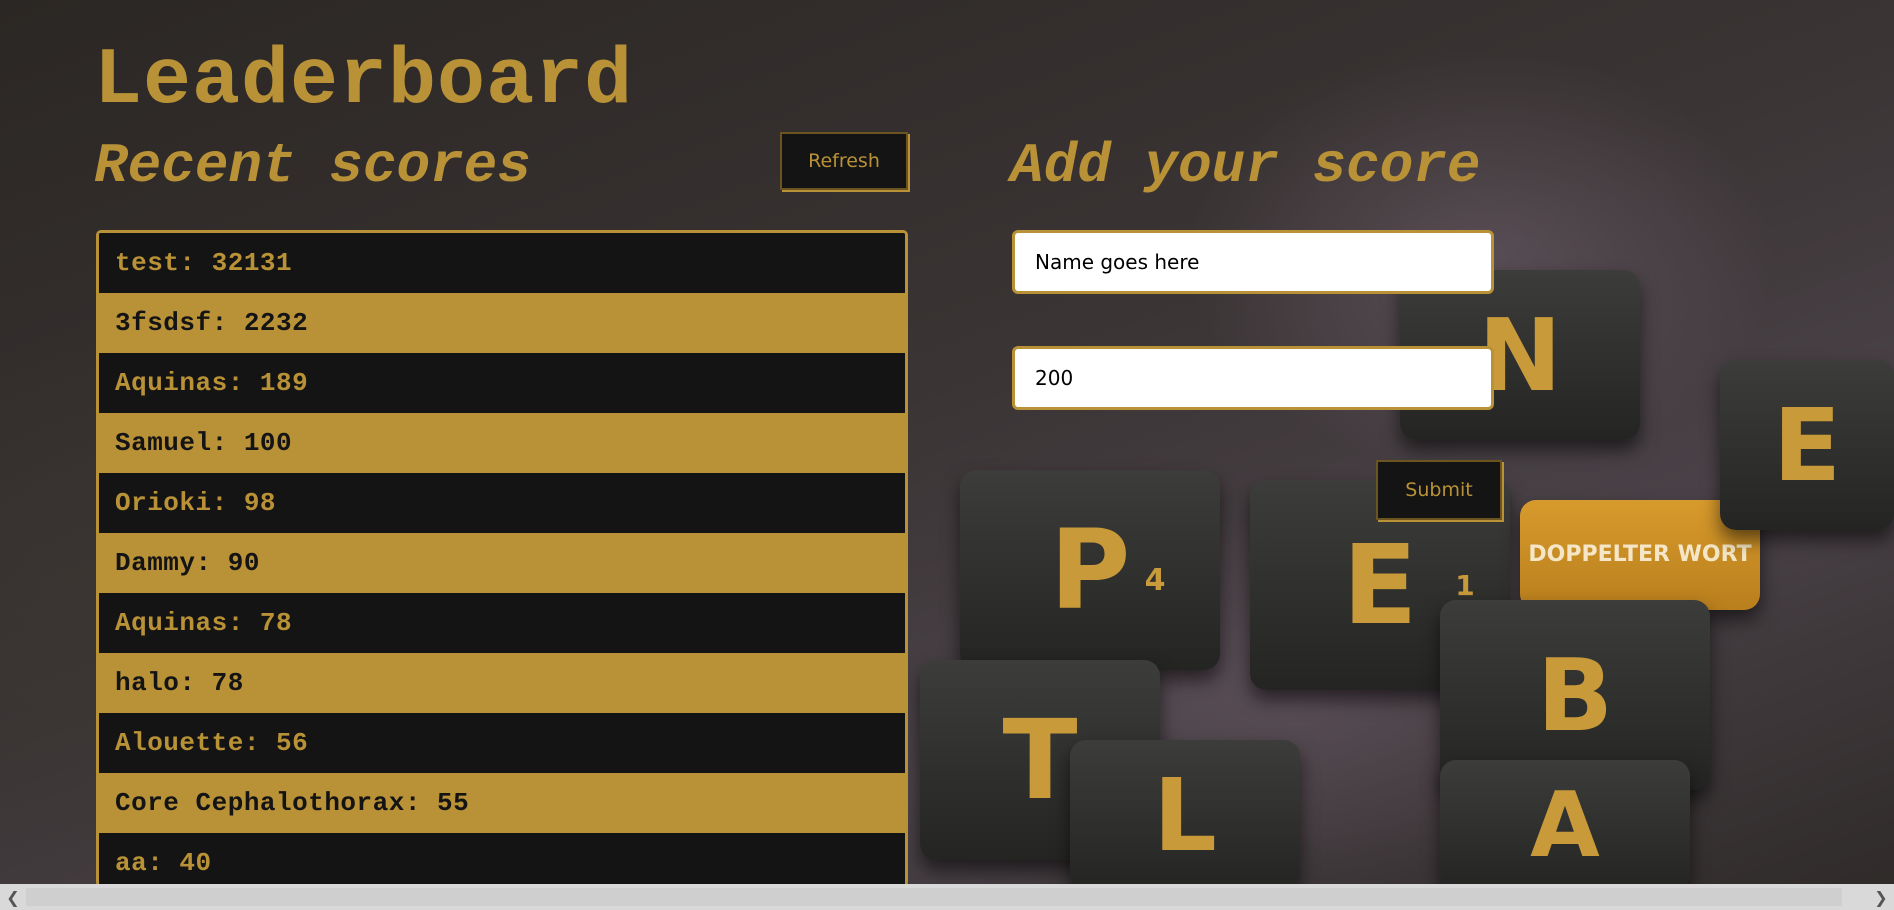 The width and height of the screenshot is (1894, 910). I want to click on score-row: Samuel: 100, so click(502, 443).